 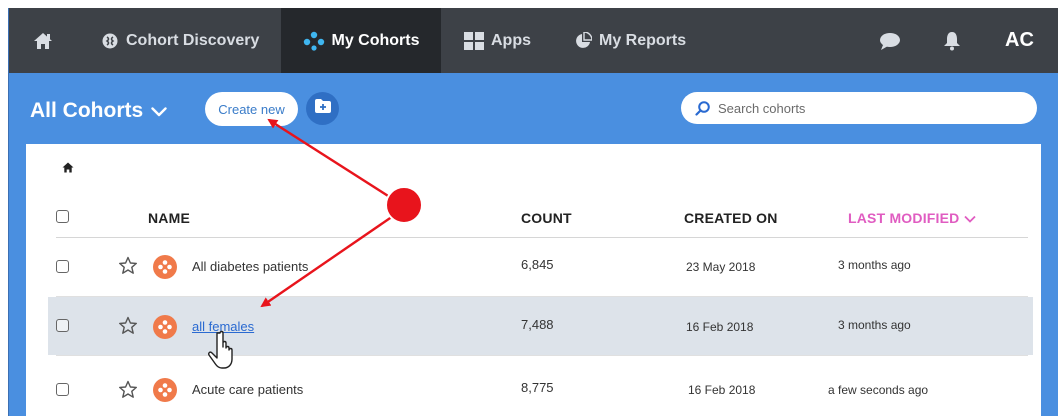 What do you see at coordinates (110, 41) in the screenshot?
I see `brain-icon` at bounding box center [110, 41].